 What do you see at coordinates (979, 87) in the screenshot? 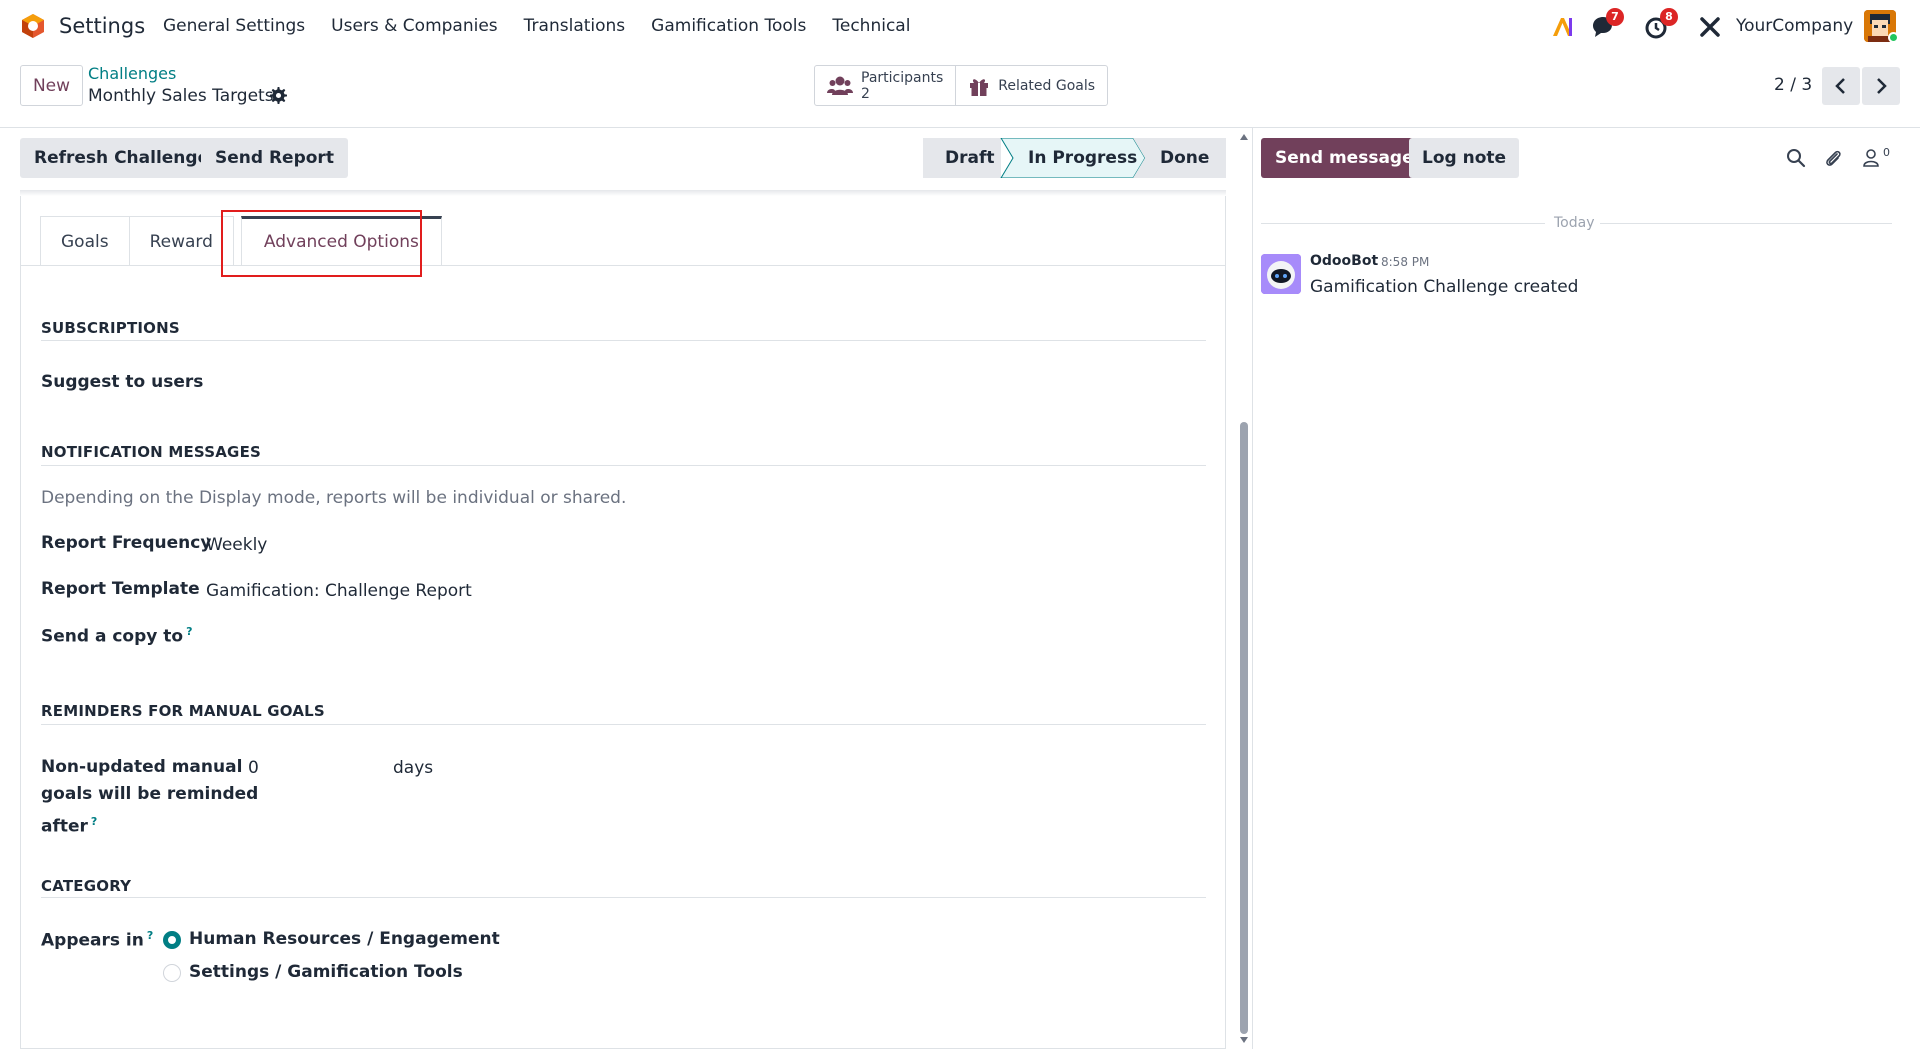
I see `gift-icon` at bounding box center [979, 87].